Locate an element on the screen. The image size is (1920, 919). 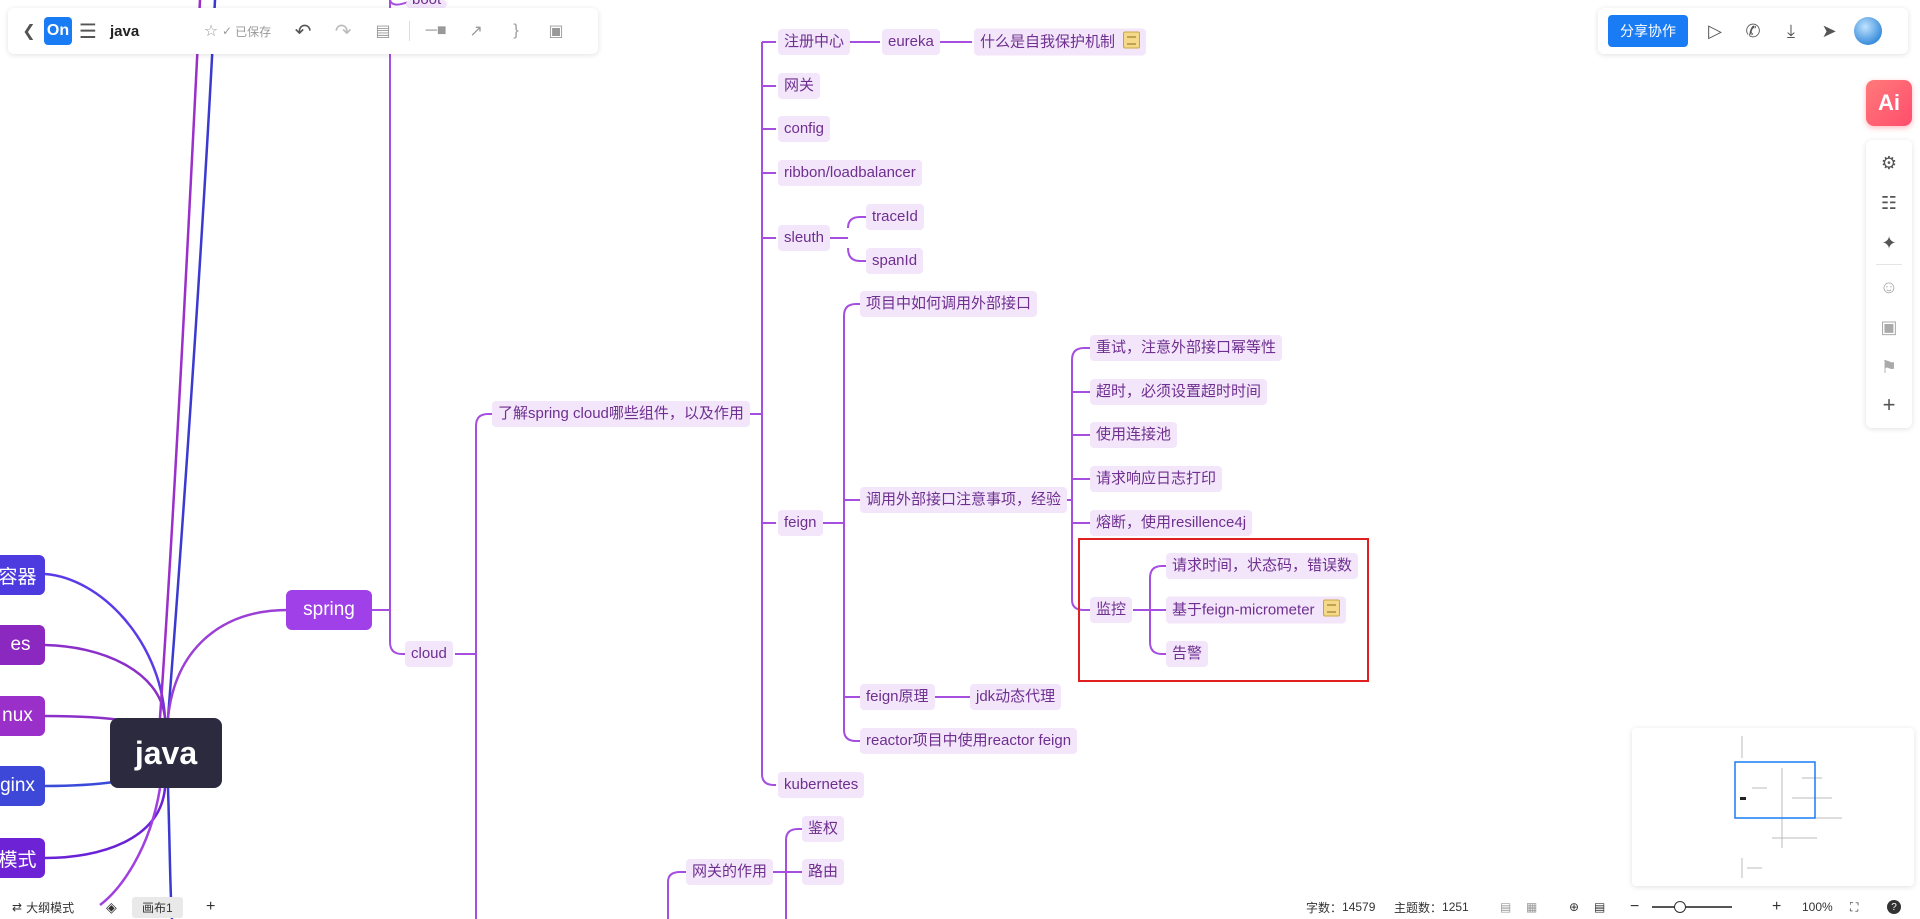
topic-count-label: 主题数： is located at coordinates (1418, 907).